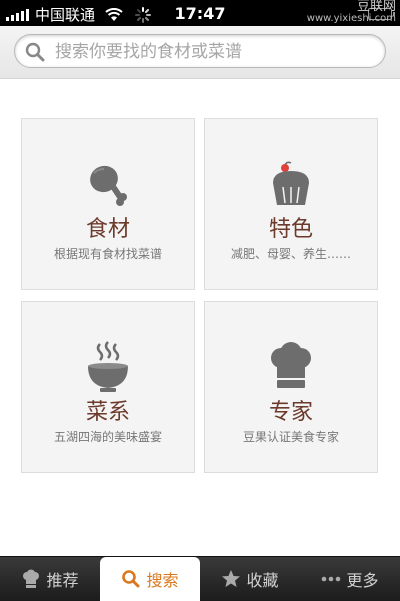 This screenshot has height=601, width=400. What do you see at coordinates (351, 12) in the screenshot?
I see `watermark: 豆联网 www.yixieshi.com` at bounding box center [351, 12].